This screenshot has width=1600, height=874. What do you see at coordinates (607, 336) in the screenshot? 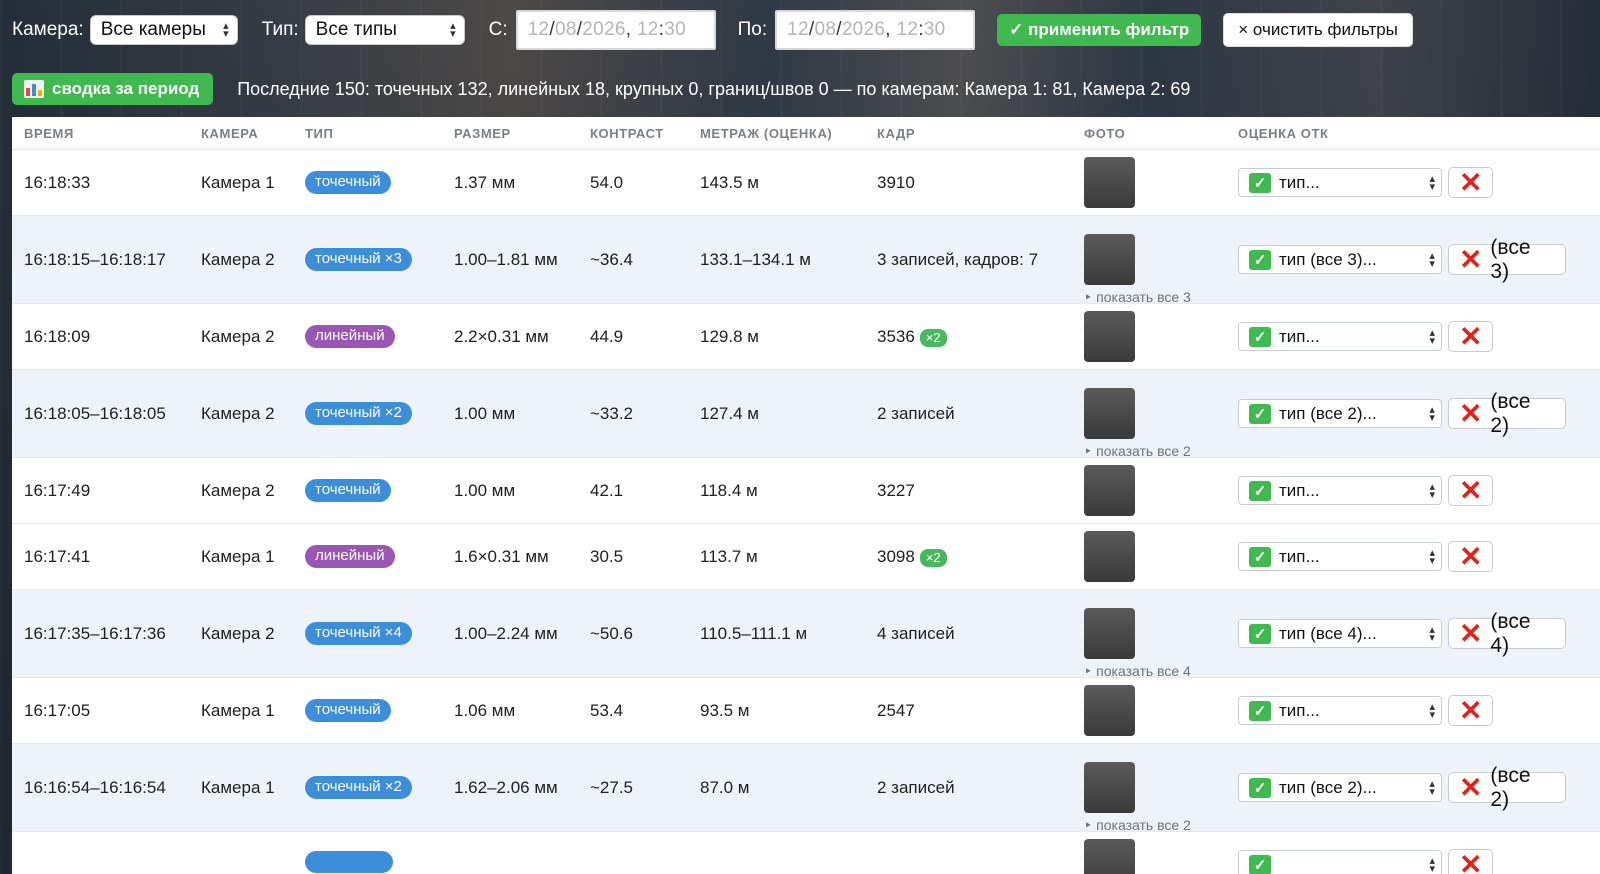
I see `cell-contrast: 44.9` at bounding box center [607, 336].